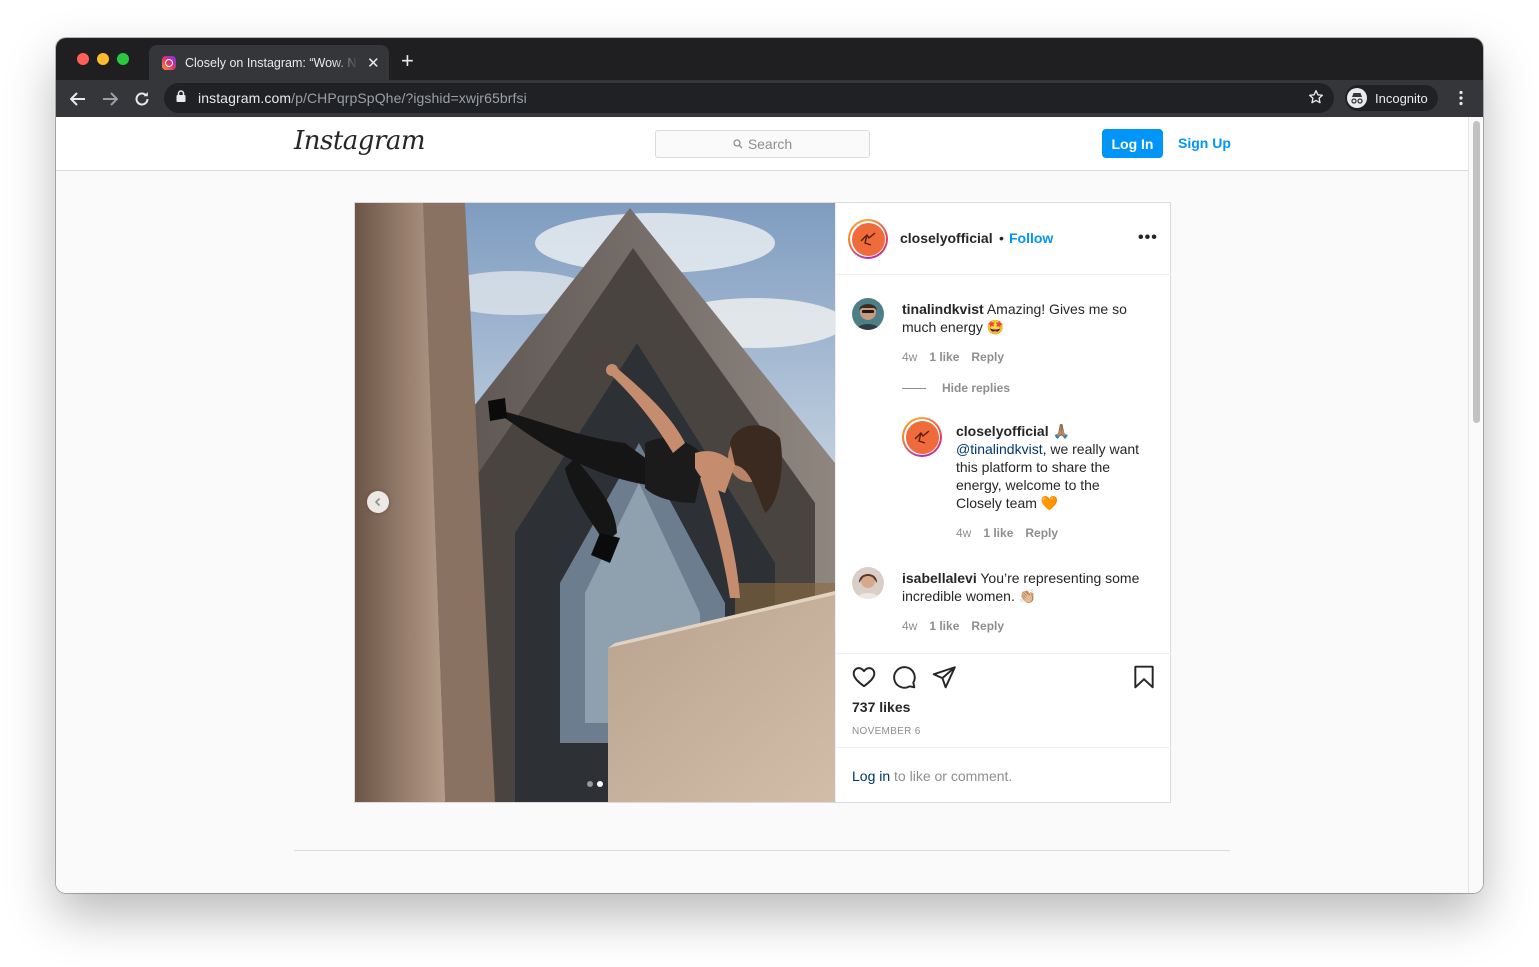 The width and height of the screenshot is (1539, 967). Describe the element at coordinates (1144, 679) in the screenshot. I see `bookmark-icon` at that location.